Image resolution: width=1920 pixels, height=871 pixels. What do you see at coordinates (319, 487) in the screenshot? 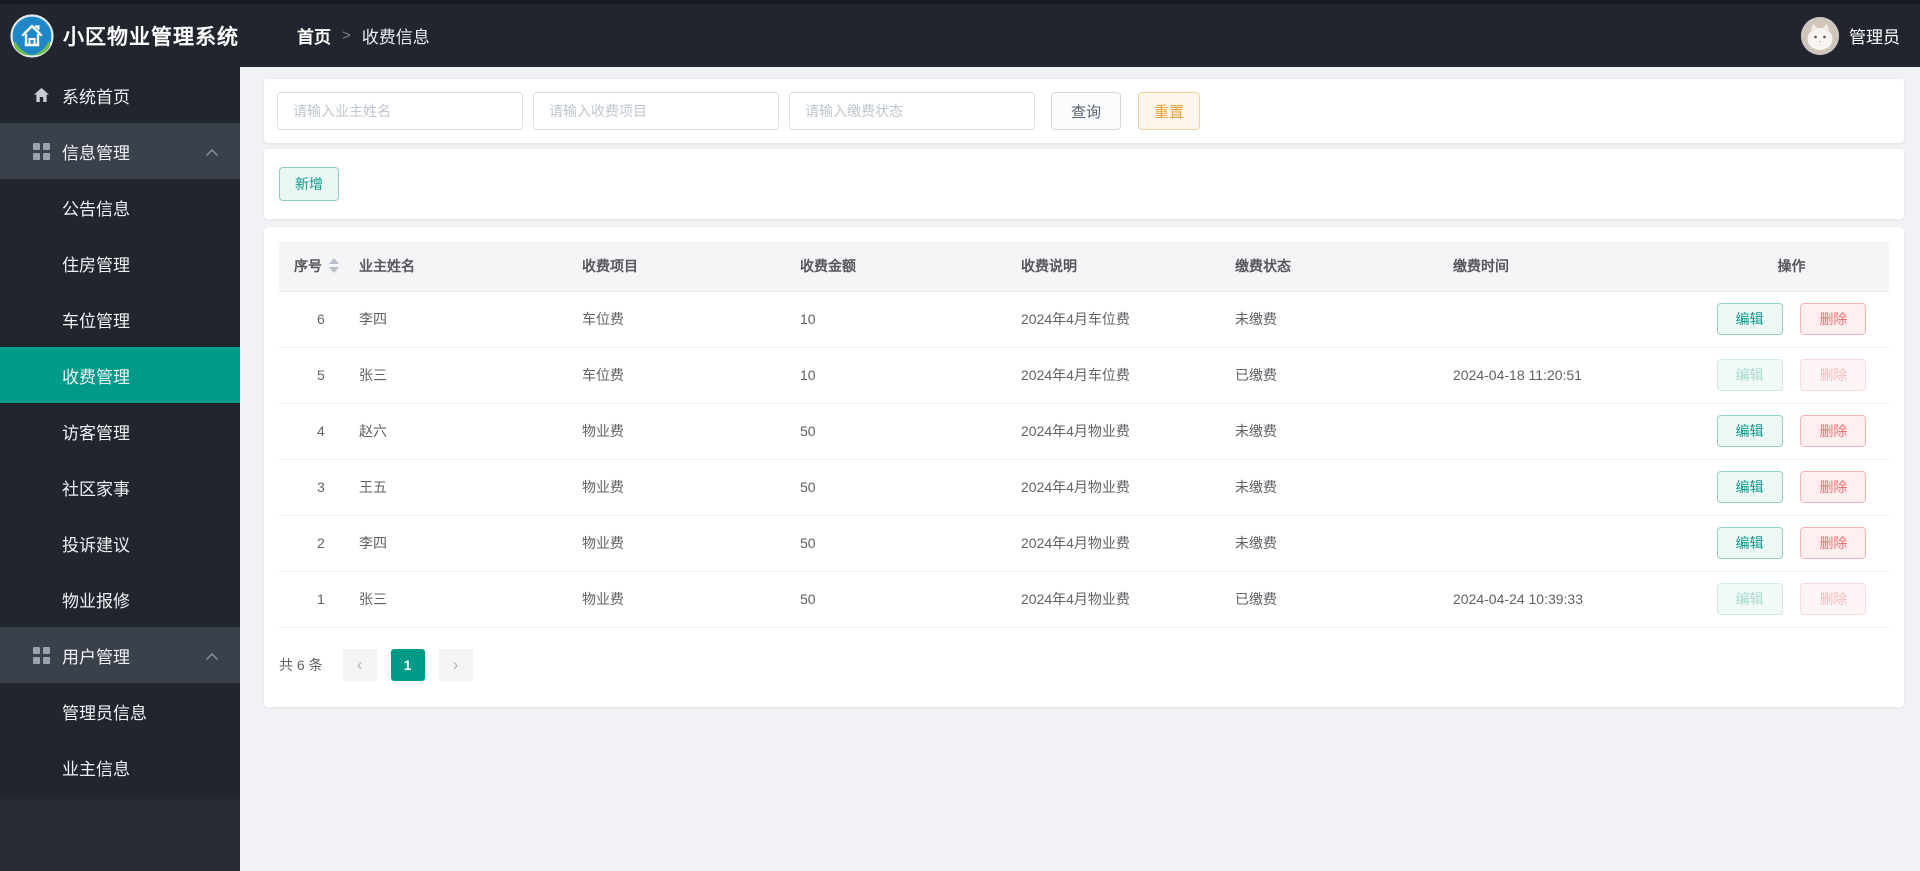
I see `cell-seq: 3` at bounding box center [319, 487].